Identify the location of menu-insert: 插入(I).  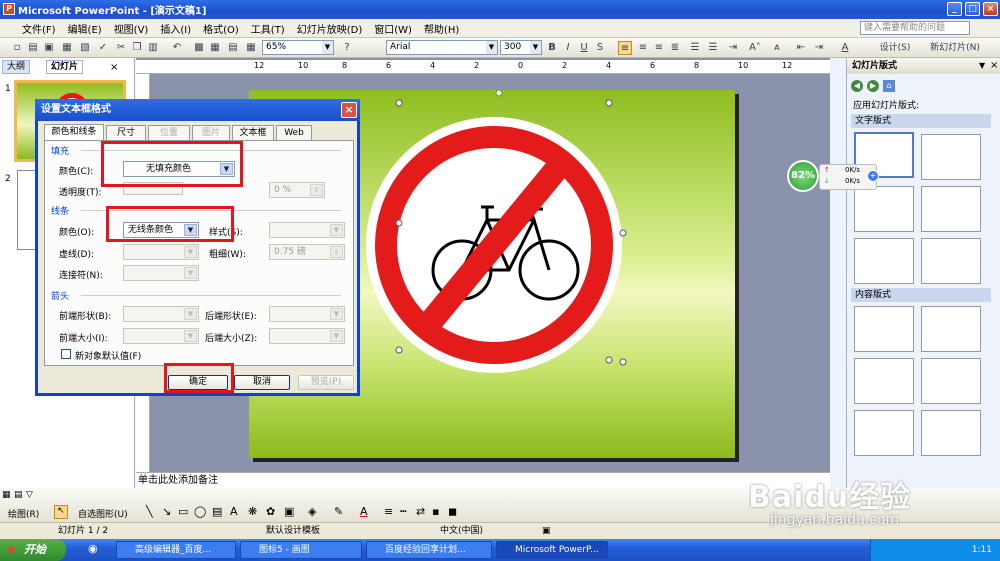
(175, 28).